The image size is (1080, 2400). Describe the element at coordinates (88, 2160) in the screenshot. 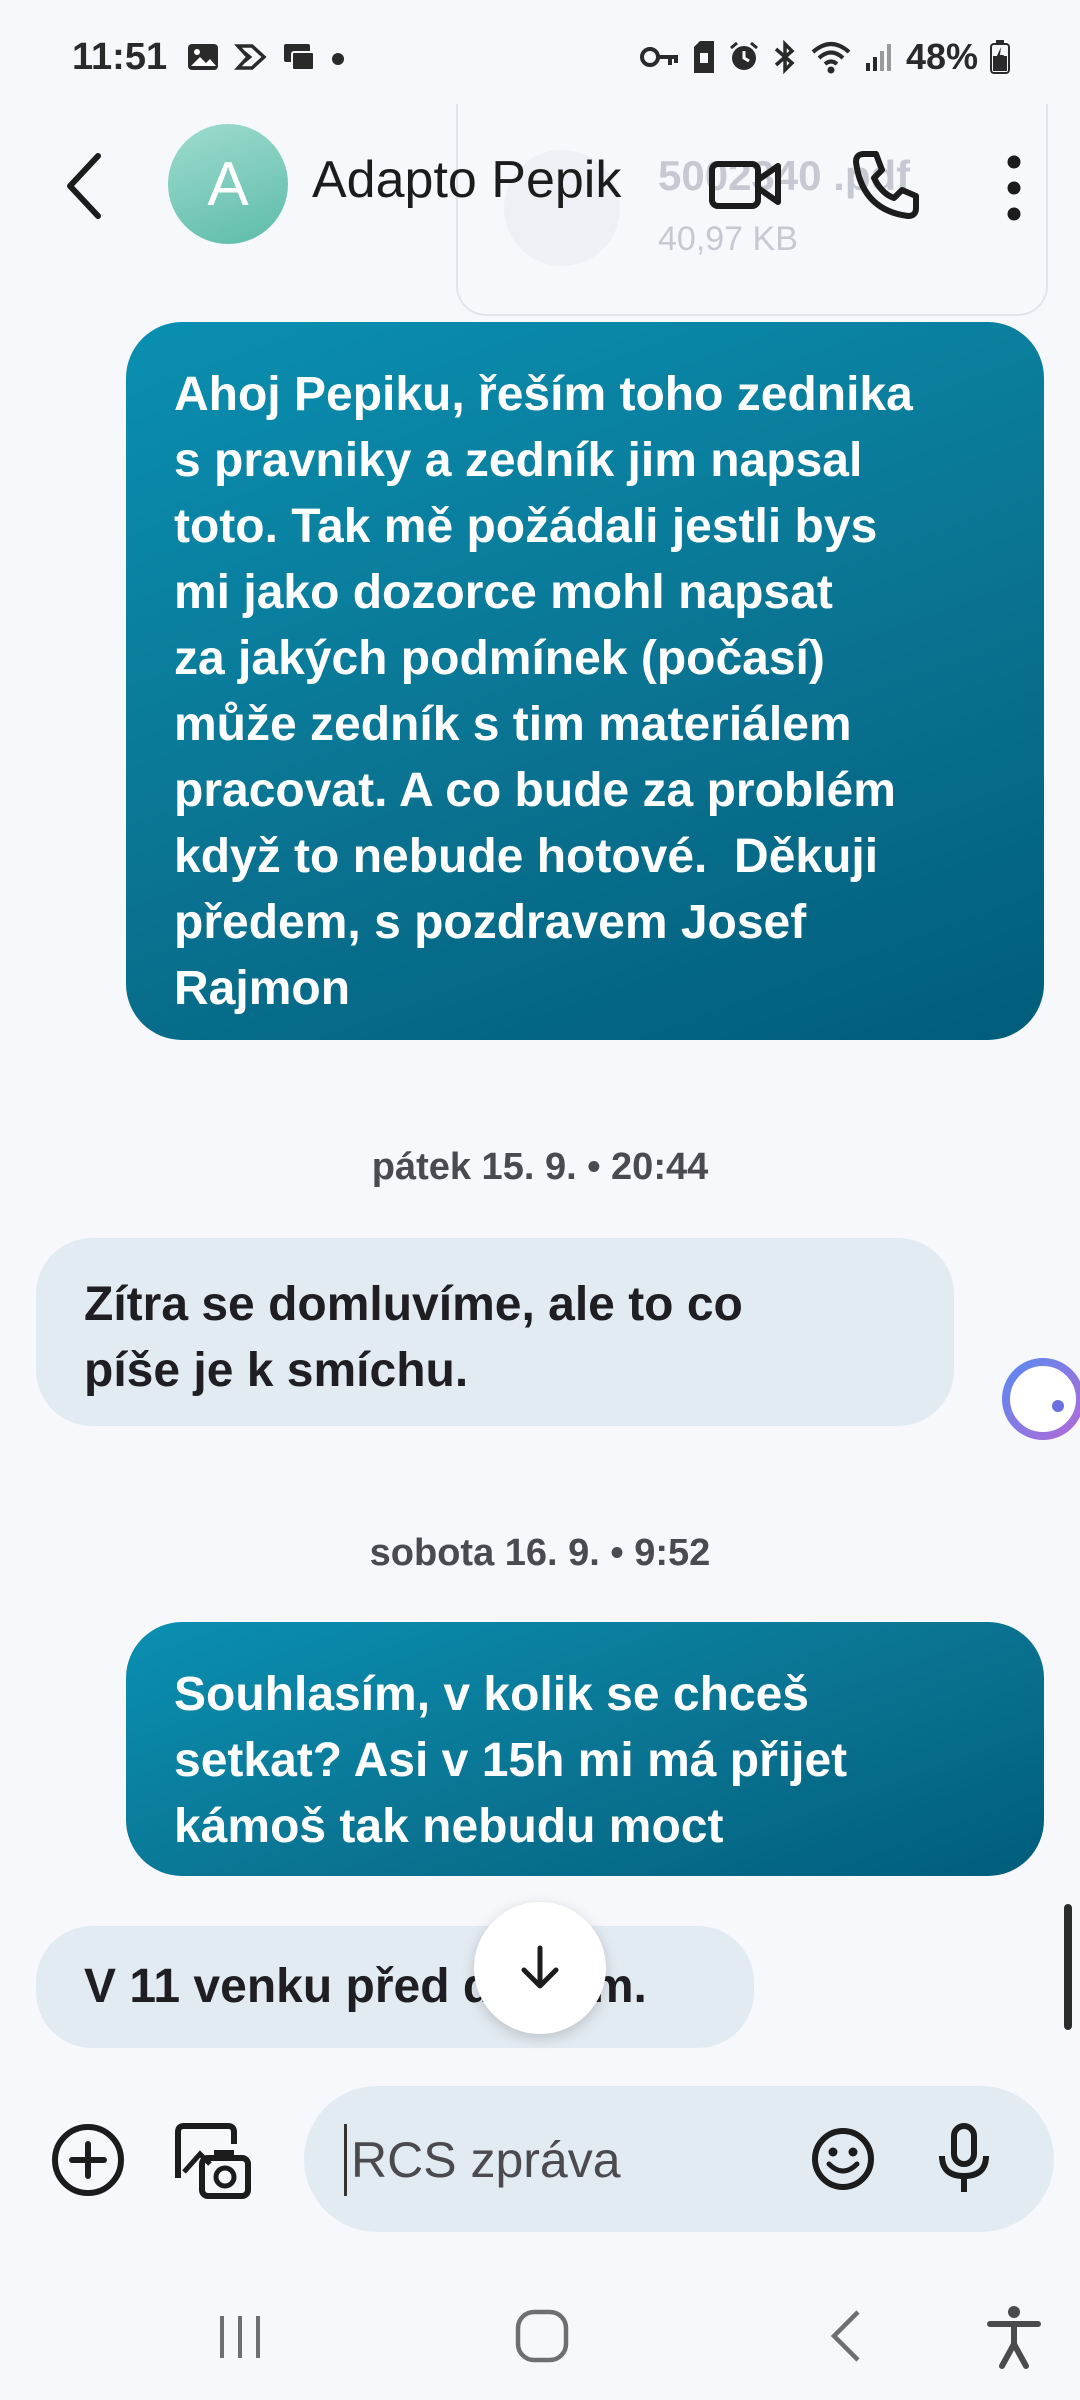

I see `add-attachment-icon` at that location.